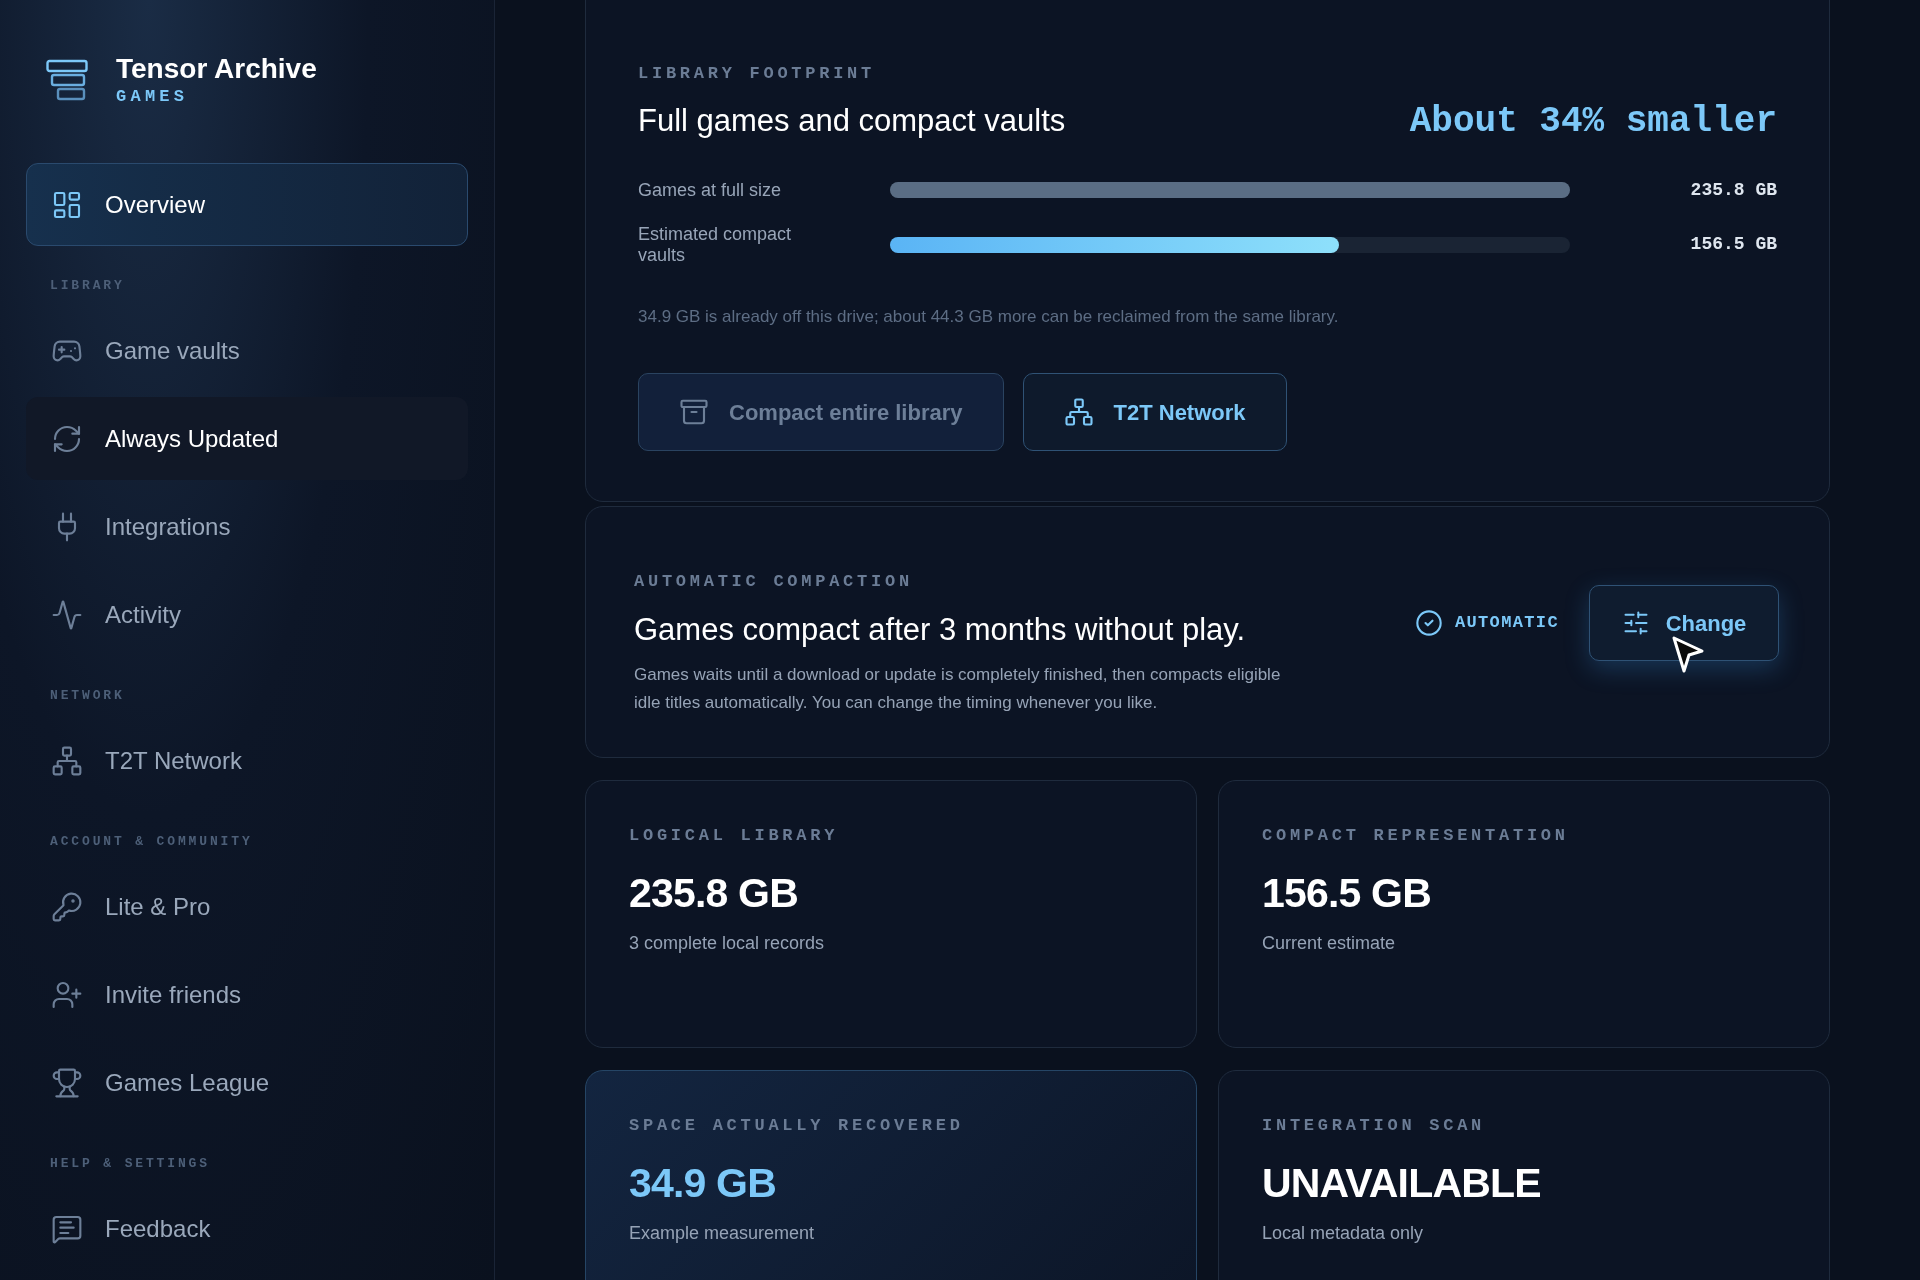  Describe the element at coordinates (989, 316) in the screenshot. I see `footprint-note: 34.9 GB is already off this drive; about 44.3 GB more can be reclaimed from the same library.` at that location.